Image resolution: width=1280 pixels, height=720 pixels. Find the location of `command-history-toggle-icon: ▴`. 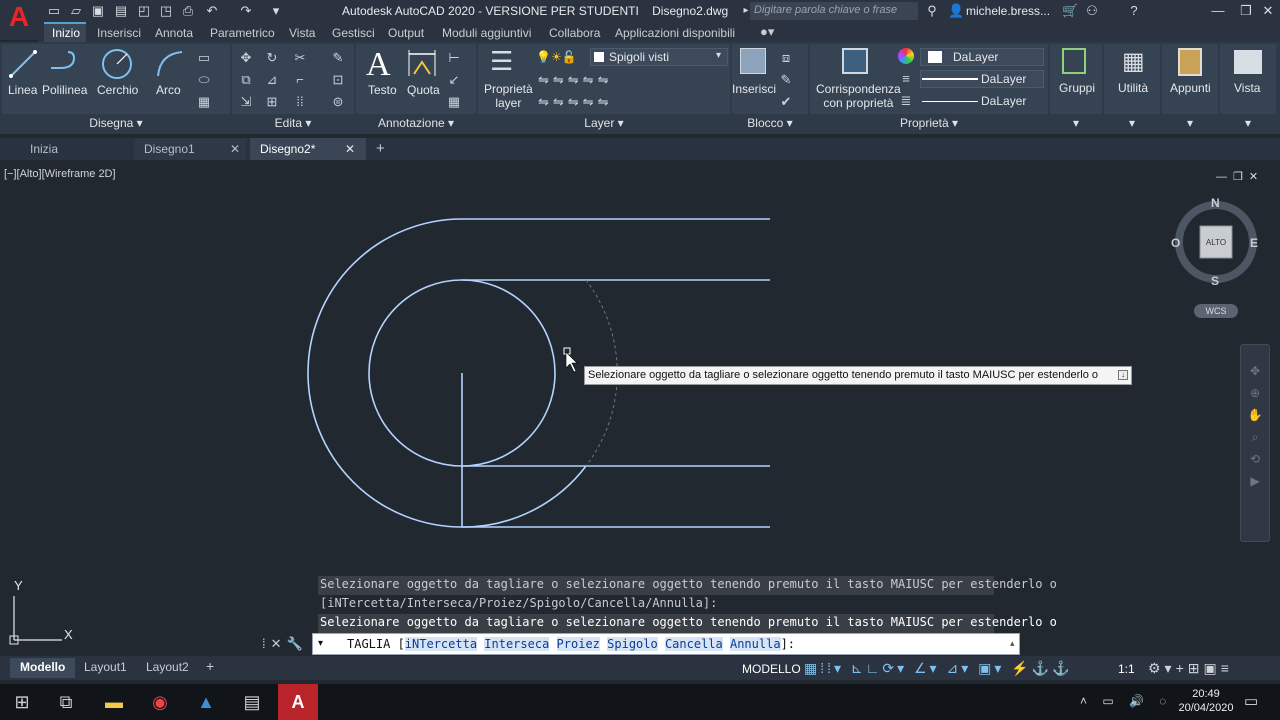

command-history-toggle-icon: ▴ is located at coordinates (1012, 643).